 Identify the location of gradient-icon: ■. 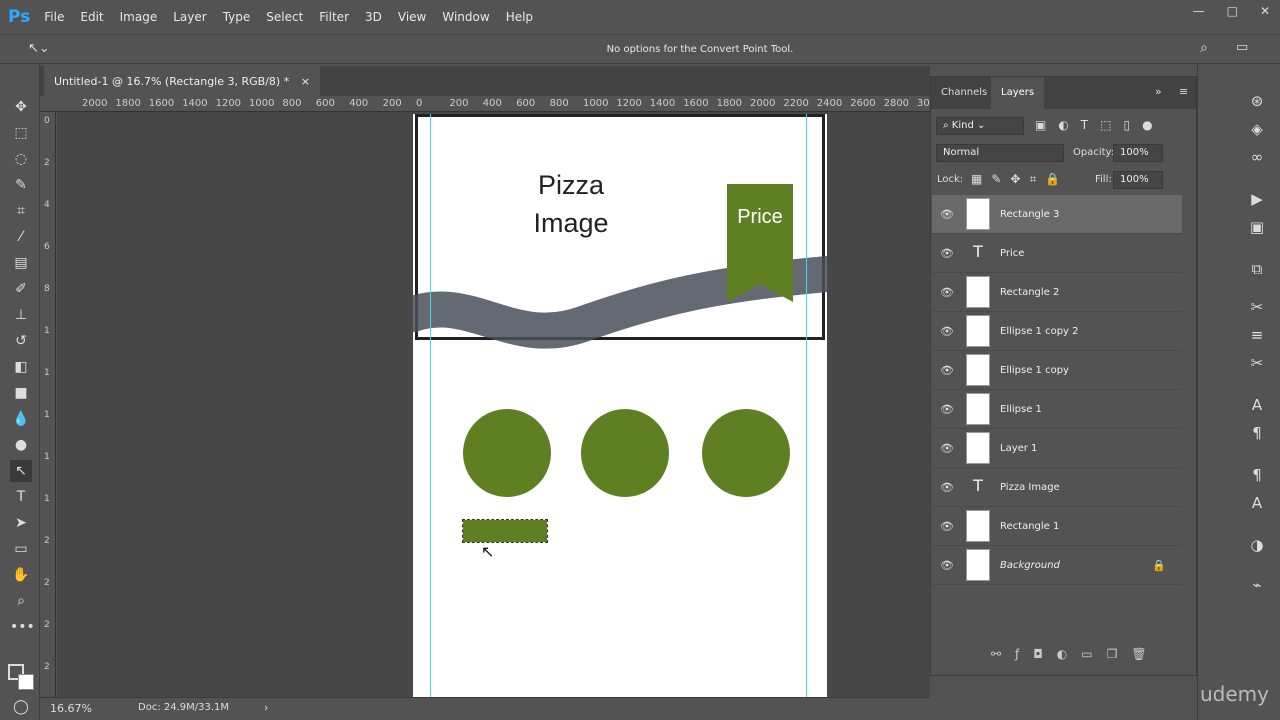
(21, 393).